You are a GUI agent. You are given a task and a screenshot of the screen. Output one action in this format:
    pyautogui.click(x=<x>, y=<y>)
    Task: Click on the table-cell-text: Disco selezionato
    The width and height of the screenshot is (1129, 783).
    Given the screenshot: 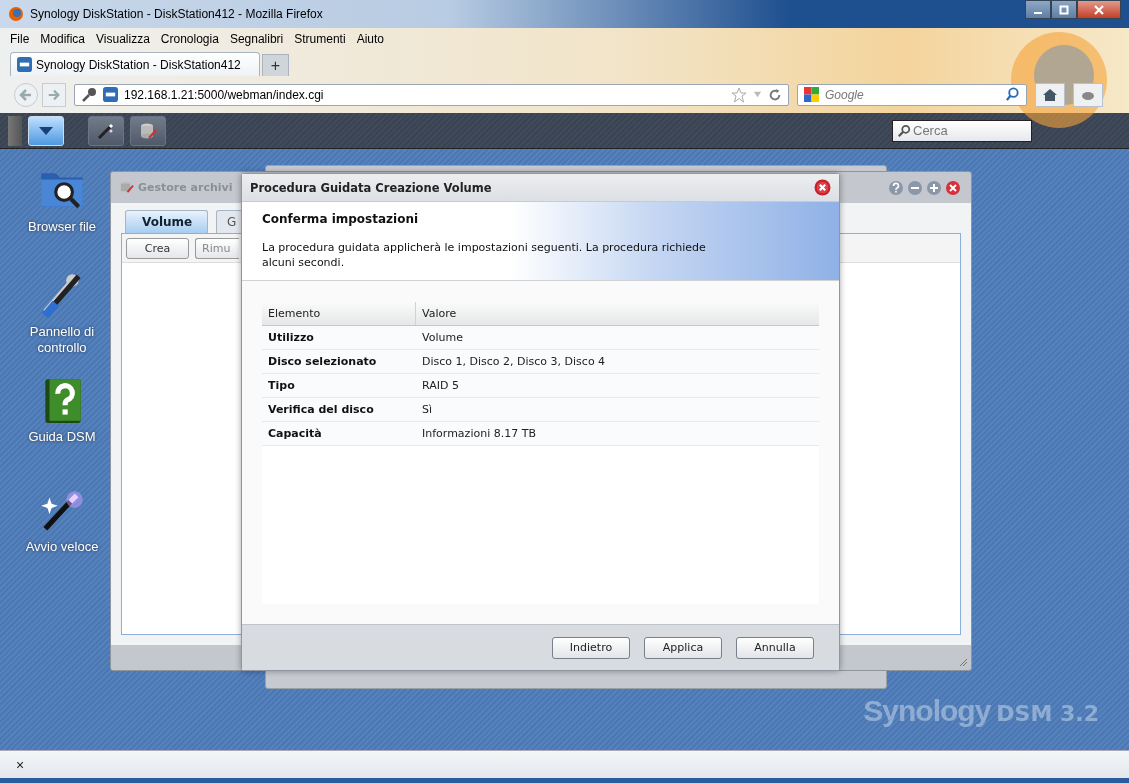 What is the action you would take?
    pyautogui.click(x=322, y=362)
    